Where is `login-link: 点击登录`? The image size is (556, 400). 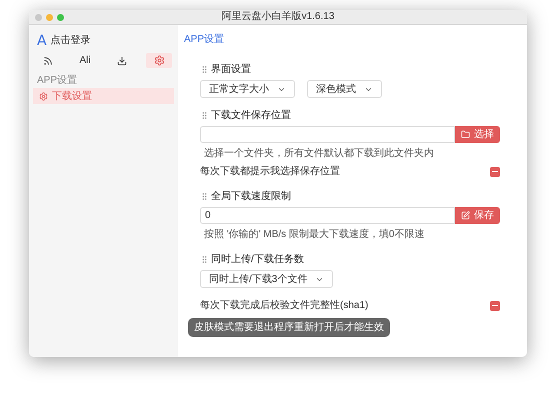
login-link: 点击登录 is located at coordinates (70, 40).